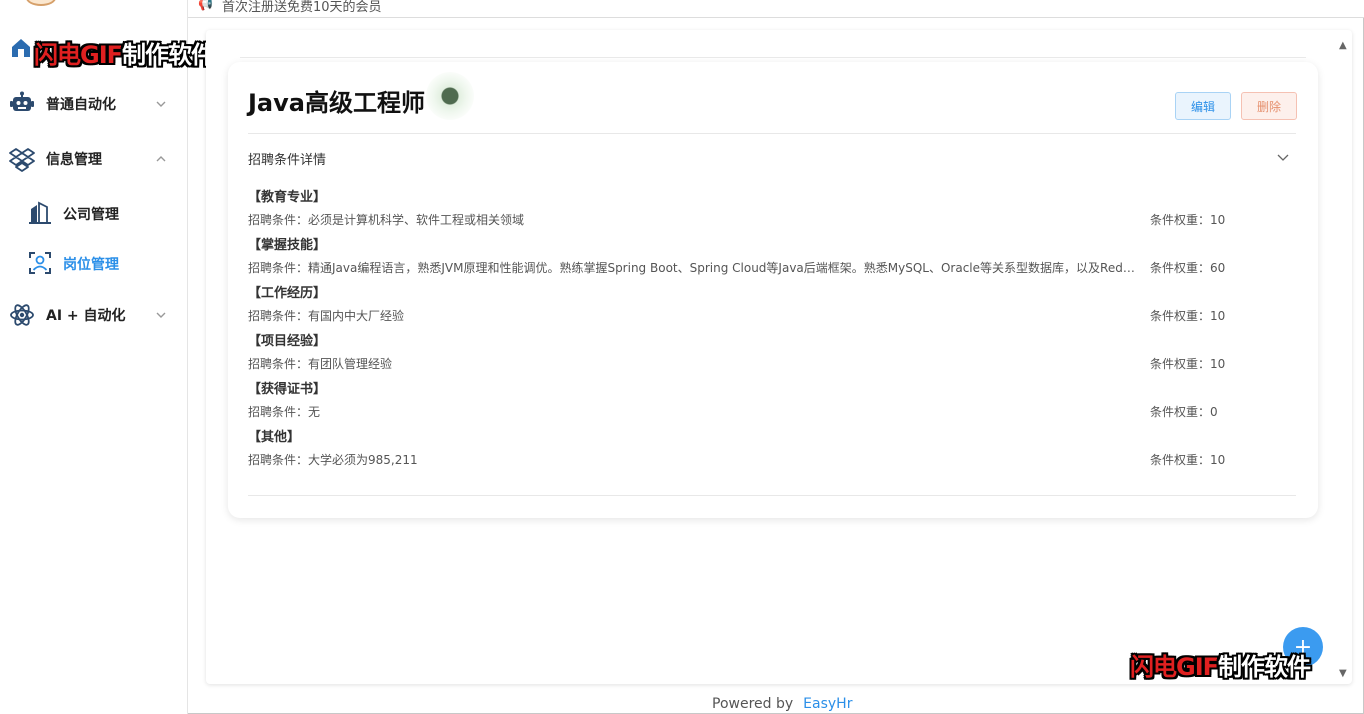 The width and height of the screenshot is (1364, 714). Describe the element at coordinates (205, 5) in the screenshot. I see `megaphone-icon: 📢` at that location.